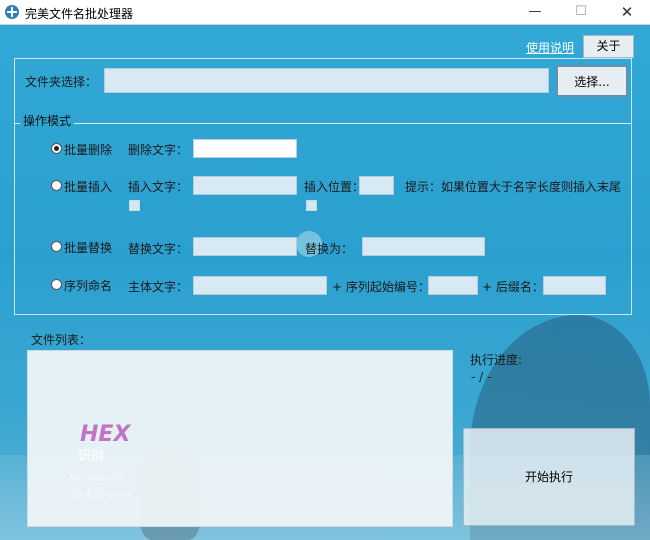 Image resolution: width=650 pixels, height=540 pixels. Describe the element at coordinates (12, 12) in the screenshot. I see `app-icon` at that location.